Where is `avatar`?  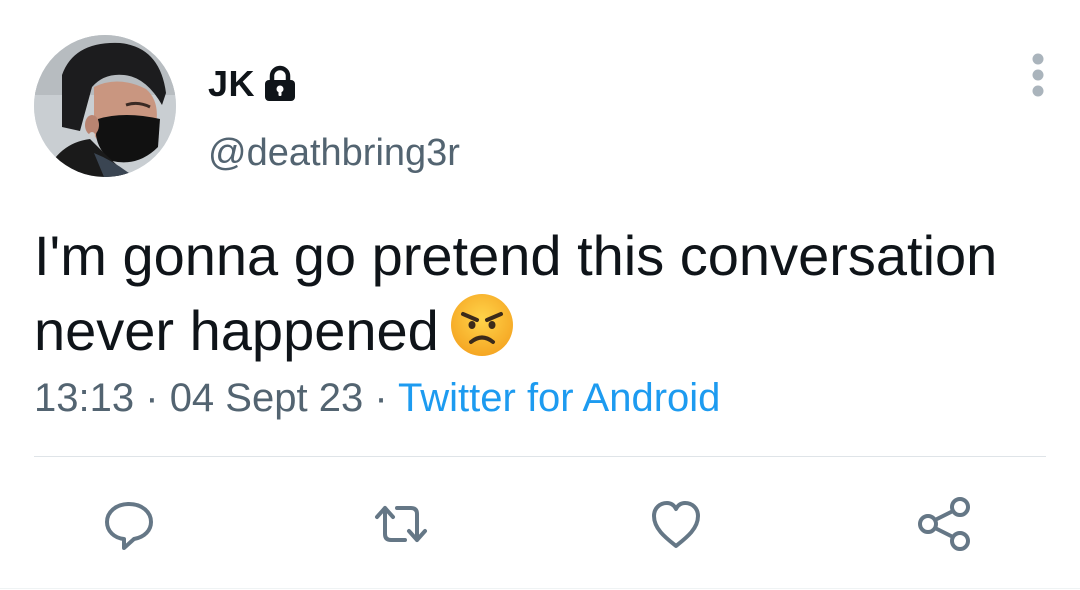
avatar is located at coordinates (105, 106).